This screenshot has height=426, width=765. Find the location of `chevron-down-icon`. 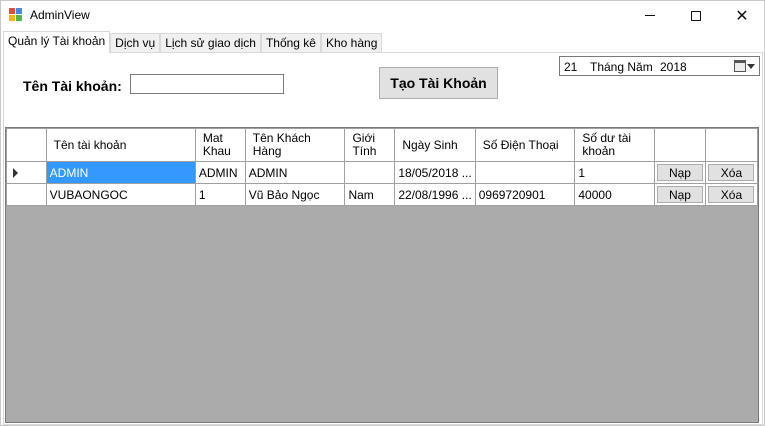

chevron-down-icon is located at coordinates (751, 66).